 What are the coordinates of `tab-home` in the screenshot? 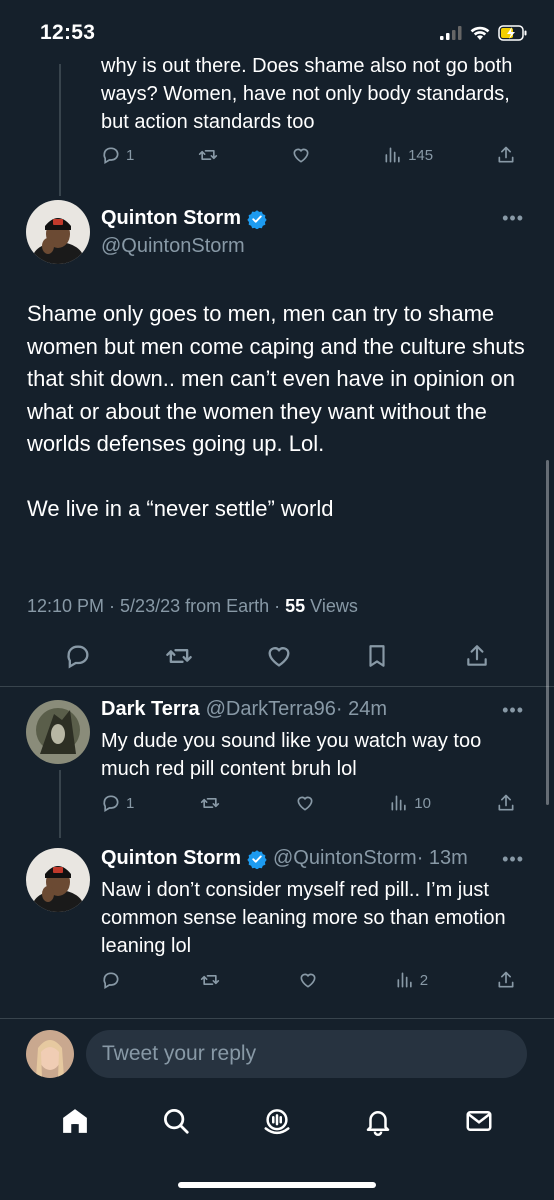 It's located at (75, 1123).